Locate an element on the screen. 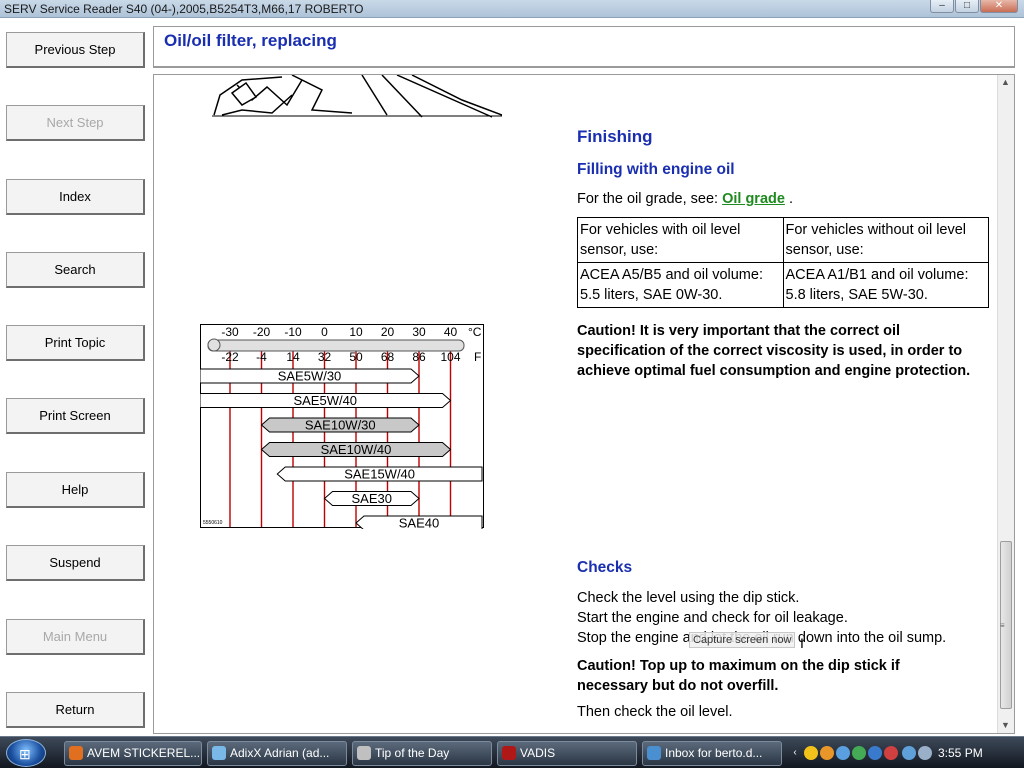 This screenshot has height=768, width=1024. celsius-tick-label: -30 is located at coordinates (230, 332).